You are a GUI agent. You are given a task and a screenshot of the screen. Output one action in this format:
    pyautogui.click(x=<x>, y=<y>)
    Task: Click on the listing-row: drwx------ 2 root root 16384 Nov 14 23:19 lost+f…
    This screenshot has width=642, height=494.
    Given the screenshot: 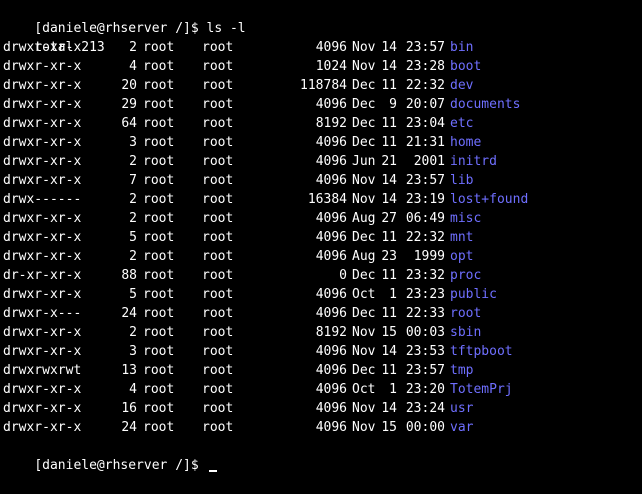 What is the action you would take?
    pyautogui.click(x=322, y=199)
    